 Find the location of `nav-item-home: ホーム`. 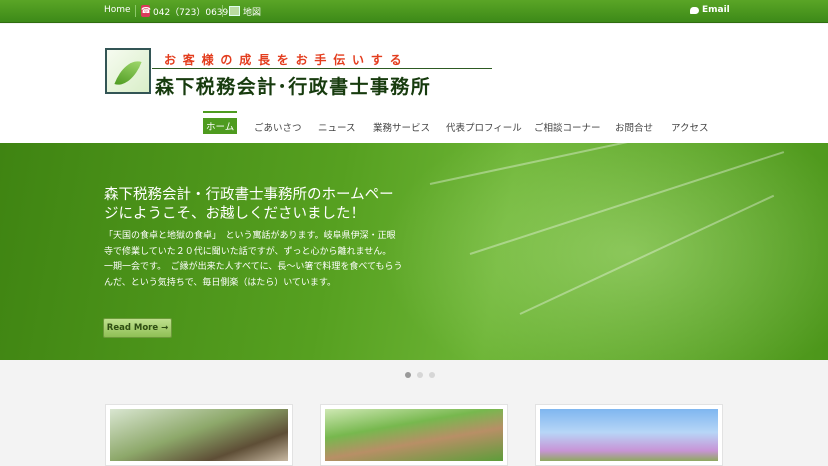

nav-item-home: ホーム is located at coordinates (220, 126).